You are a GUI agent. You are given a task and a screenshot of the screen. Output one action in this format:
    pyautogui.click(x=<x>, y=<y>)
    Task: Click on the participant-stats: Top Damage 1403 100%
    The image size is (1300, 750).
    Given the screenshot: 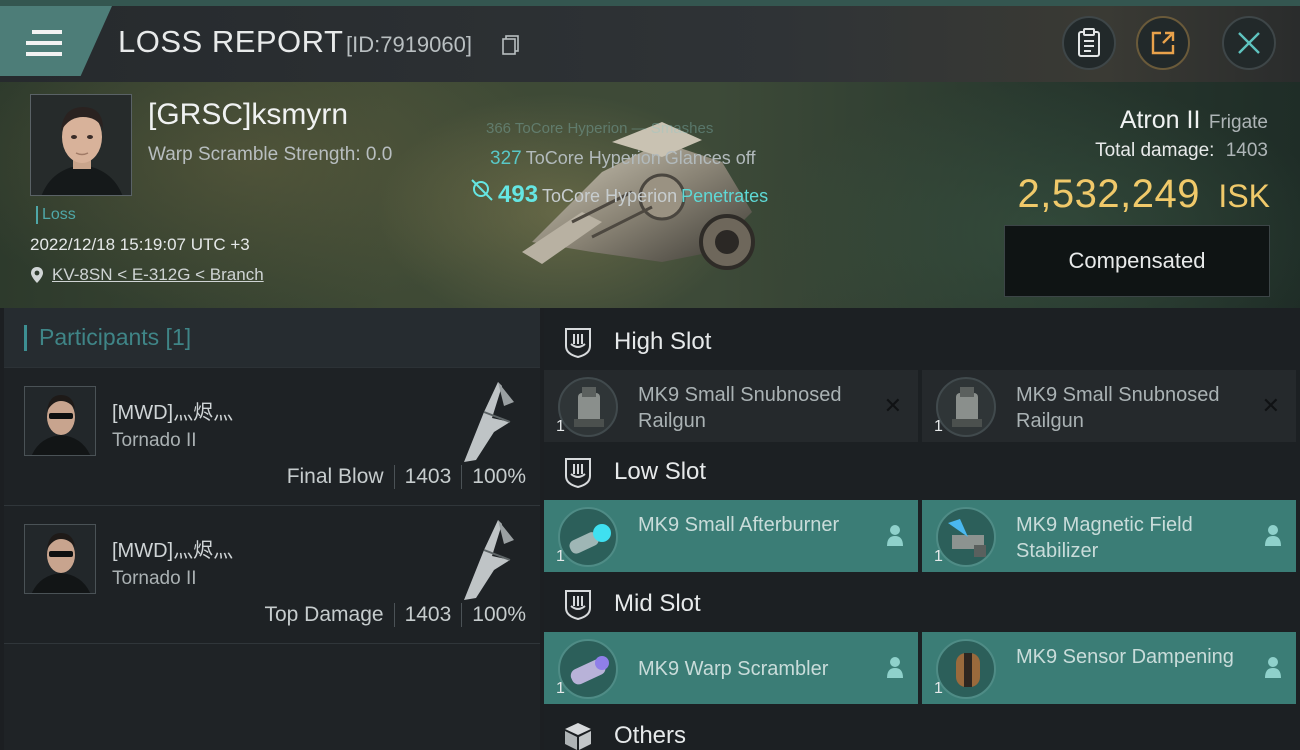 What is the action you would take?
    pyautogui.click(x=395, y=615)
    